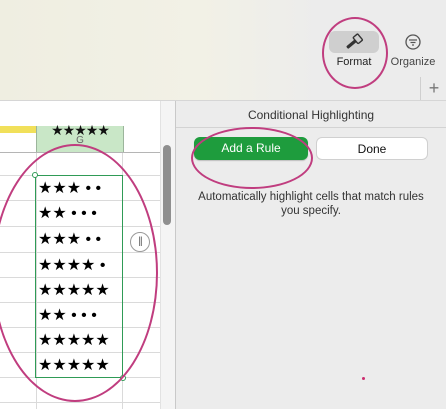 This screenshot has width=446, height=409. Describe the element at coordinates (413, 42) in the screenshot. I see `filter-icon` at that location.